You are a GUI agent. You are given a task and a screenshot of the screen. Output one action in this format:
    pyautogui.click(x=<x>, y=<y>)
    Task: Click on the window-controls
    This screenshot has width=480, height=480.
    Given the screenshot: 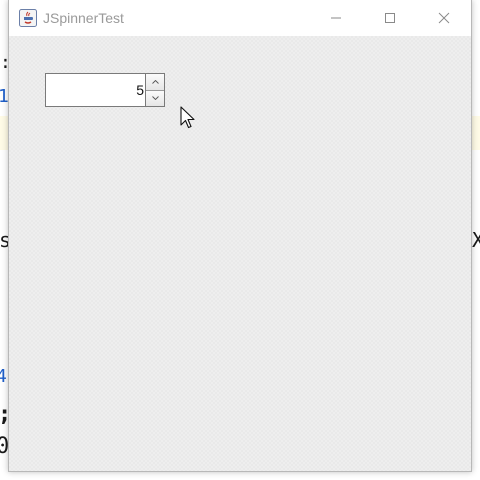 What is the action you would take?
    pyautogui.click(x=390, y=18)
    